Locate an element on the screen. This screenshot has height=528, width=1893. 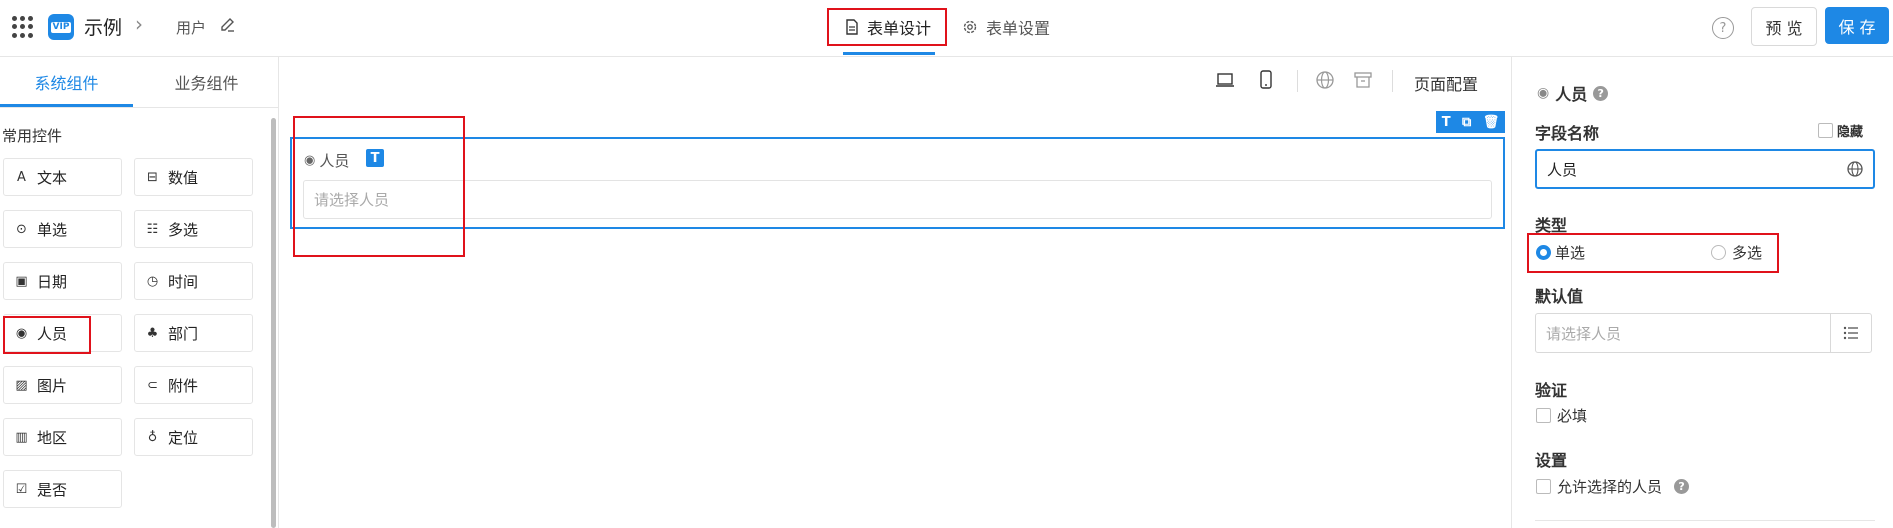
component-time: ◷ 时间 is located at coordinates (193, 281).